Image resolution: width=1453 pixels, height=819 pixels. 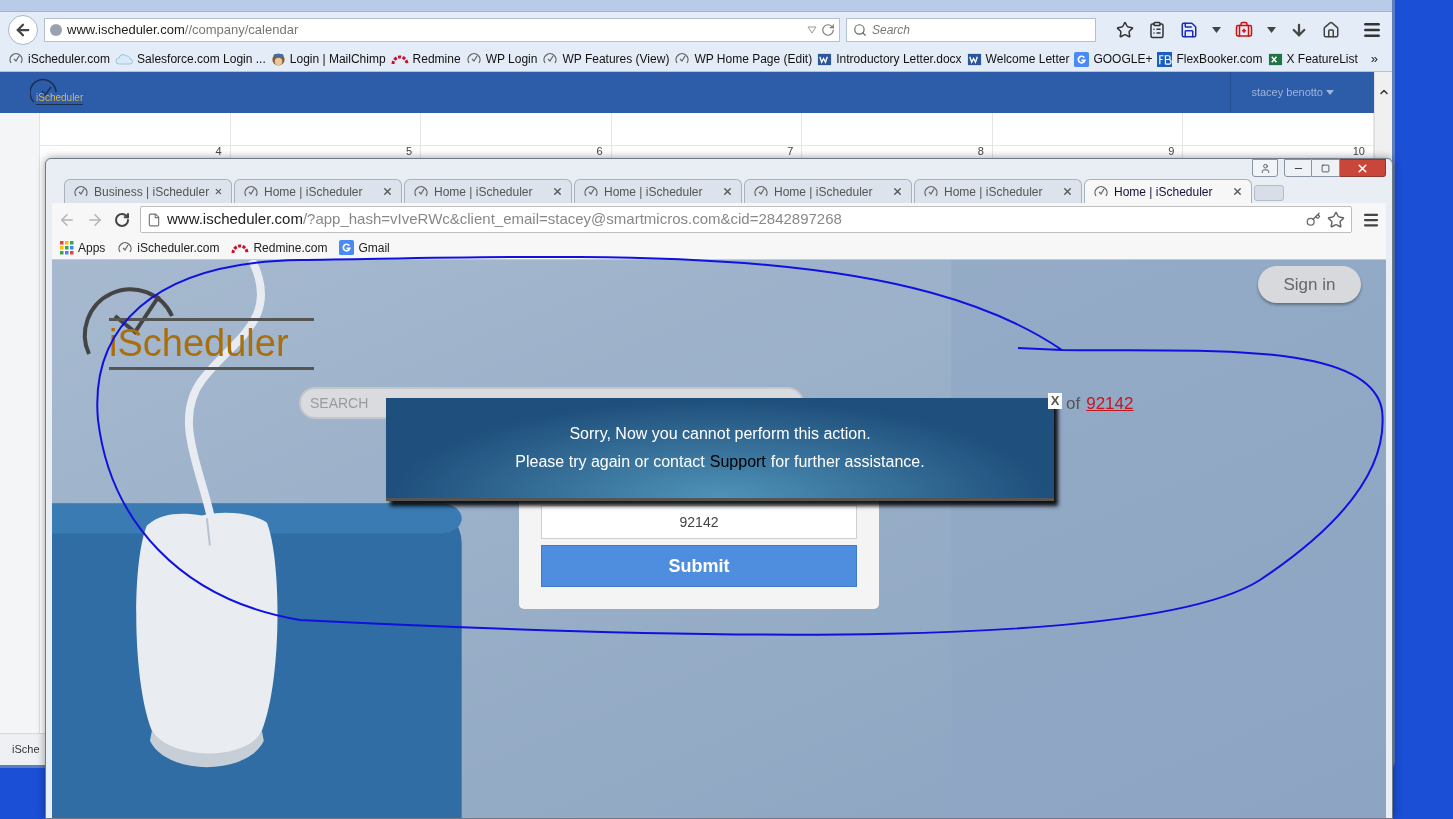 What do you see at coordinates (442, 29) in the screenshot?
I see `address-field: www.ischeduler.com//company/calendar` at bounding box center [442, 29].